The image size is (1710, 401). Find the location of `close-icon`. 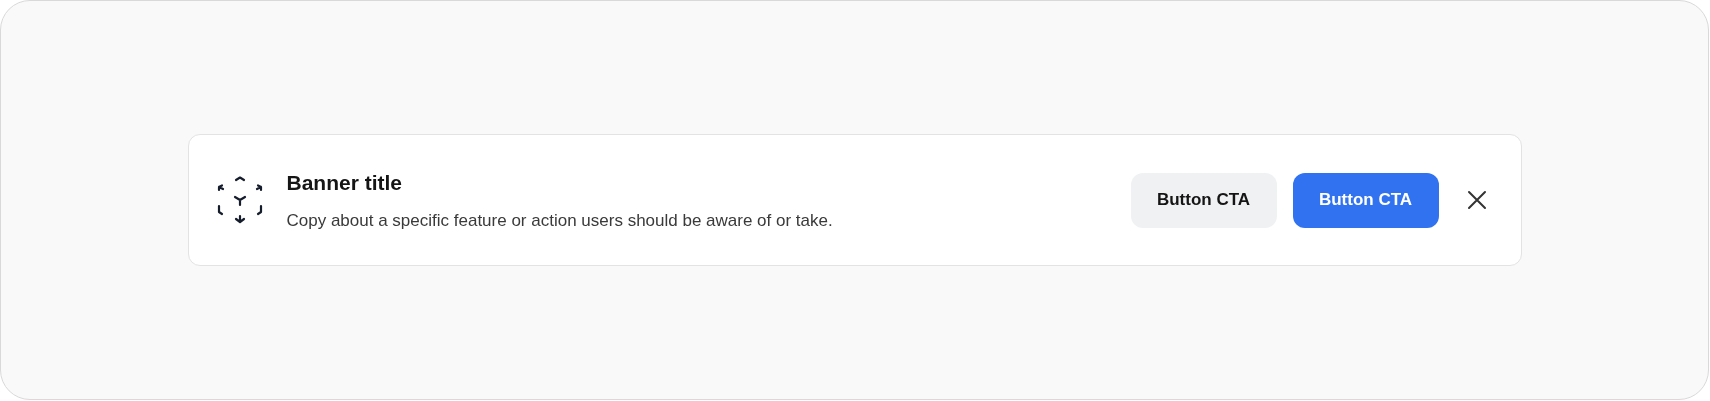

close-icon is located at coordinates (1476, 200).